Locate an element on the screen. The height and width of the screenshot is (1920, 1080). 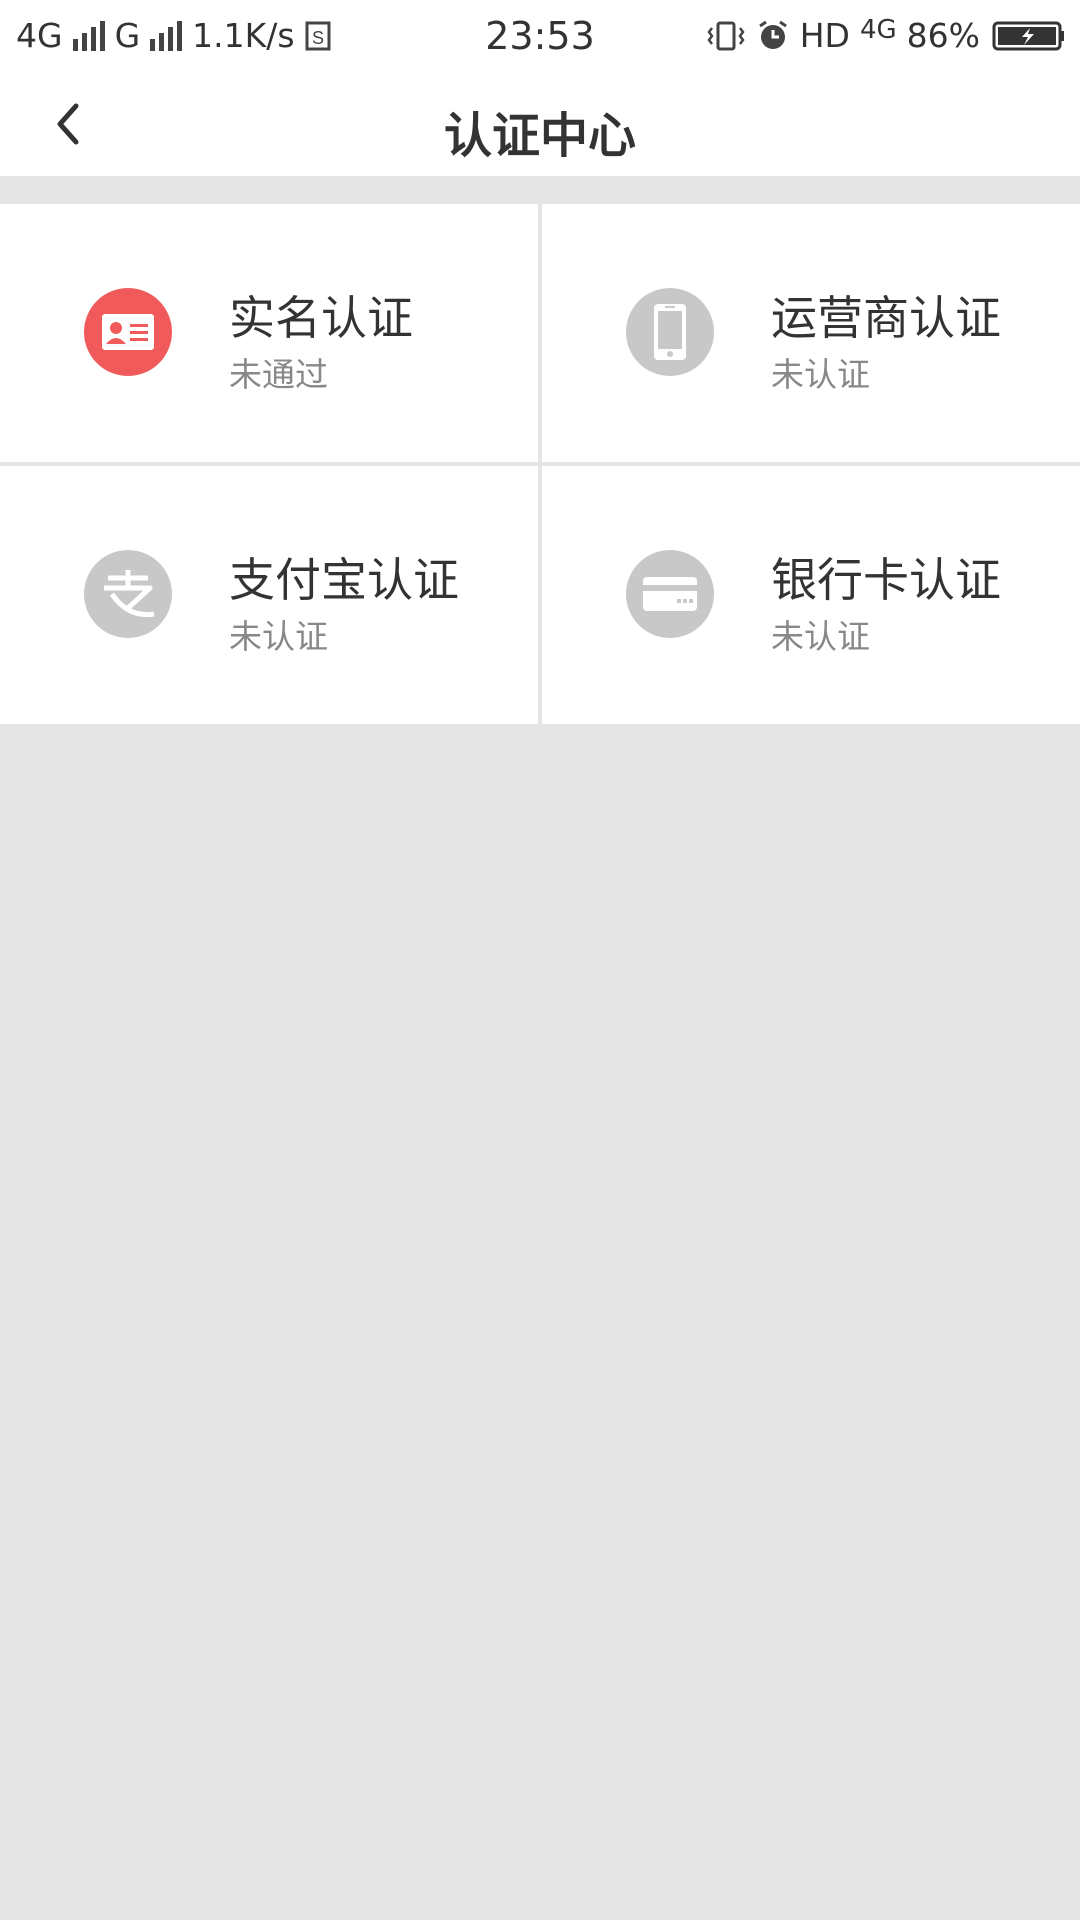
auth-status-alipay: 未认证 is located at coordinates (278, 636).